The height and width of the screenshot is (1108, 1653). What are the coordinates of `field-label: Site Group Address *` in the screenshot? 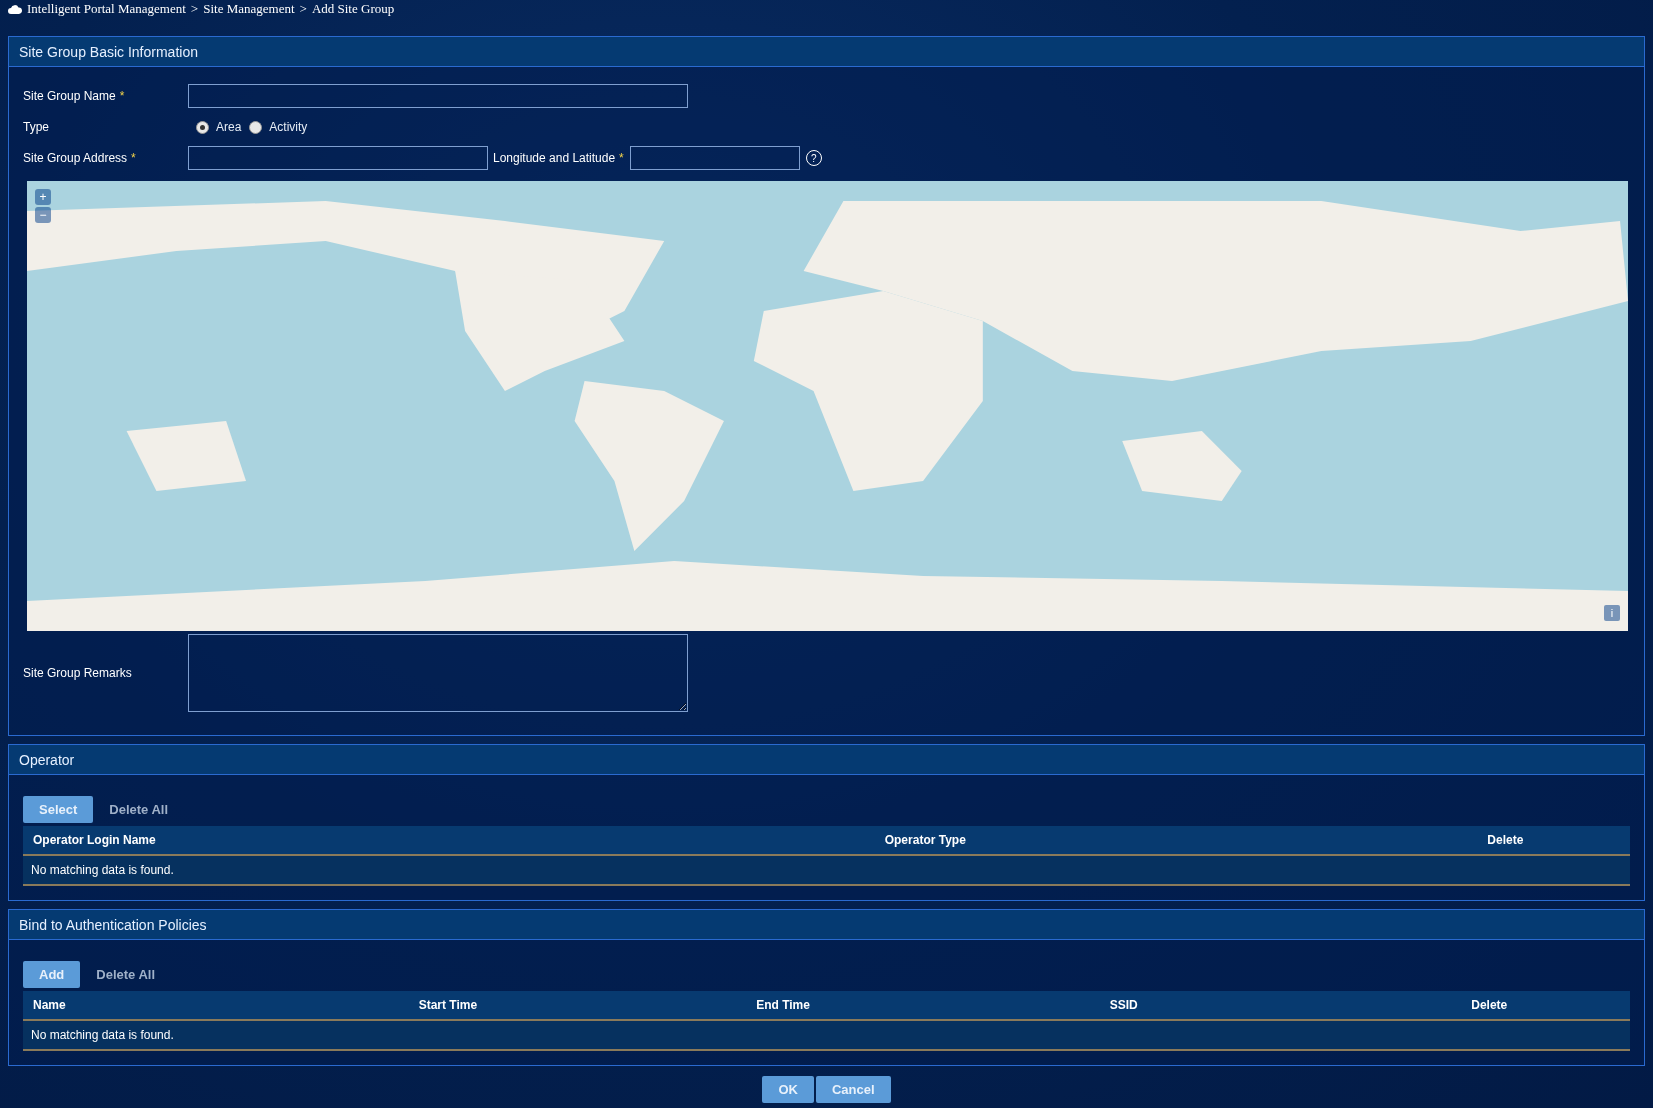 It's located at (80, 158).